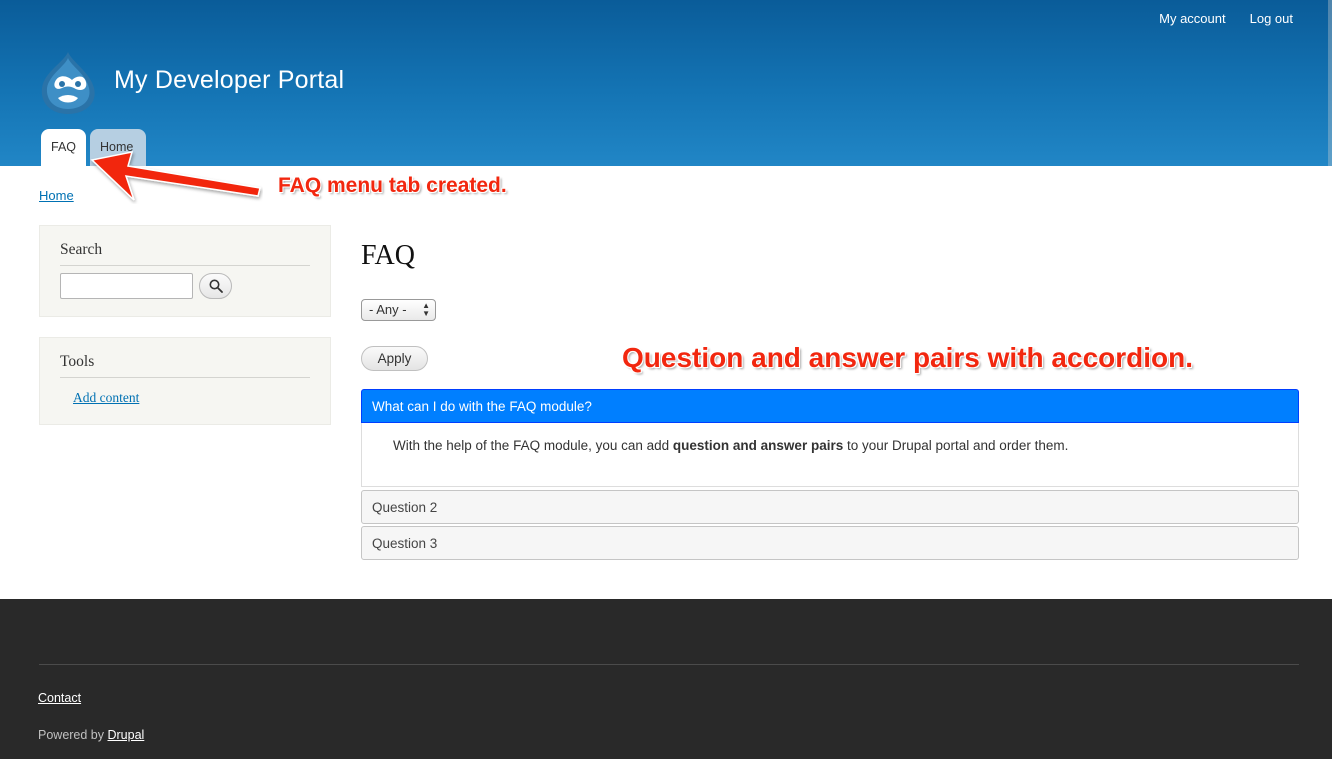 The width and height of the screenshot is (1332, 759). What do you see at coordinates (185, 381) in the screenshot?
I see `tools-block: Tools Add content` at bounding box center [185, 381].